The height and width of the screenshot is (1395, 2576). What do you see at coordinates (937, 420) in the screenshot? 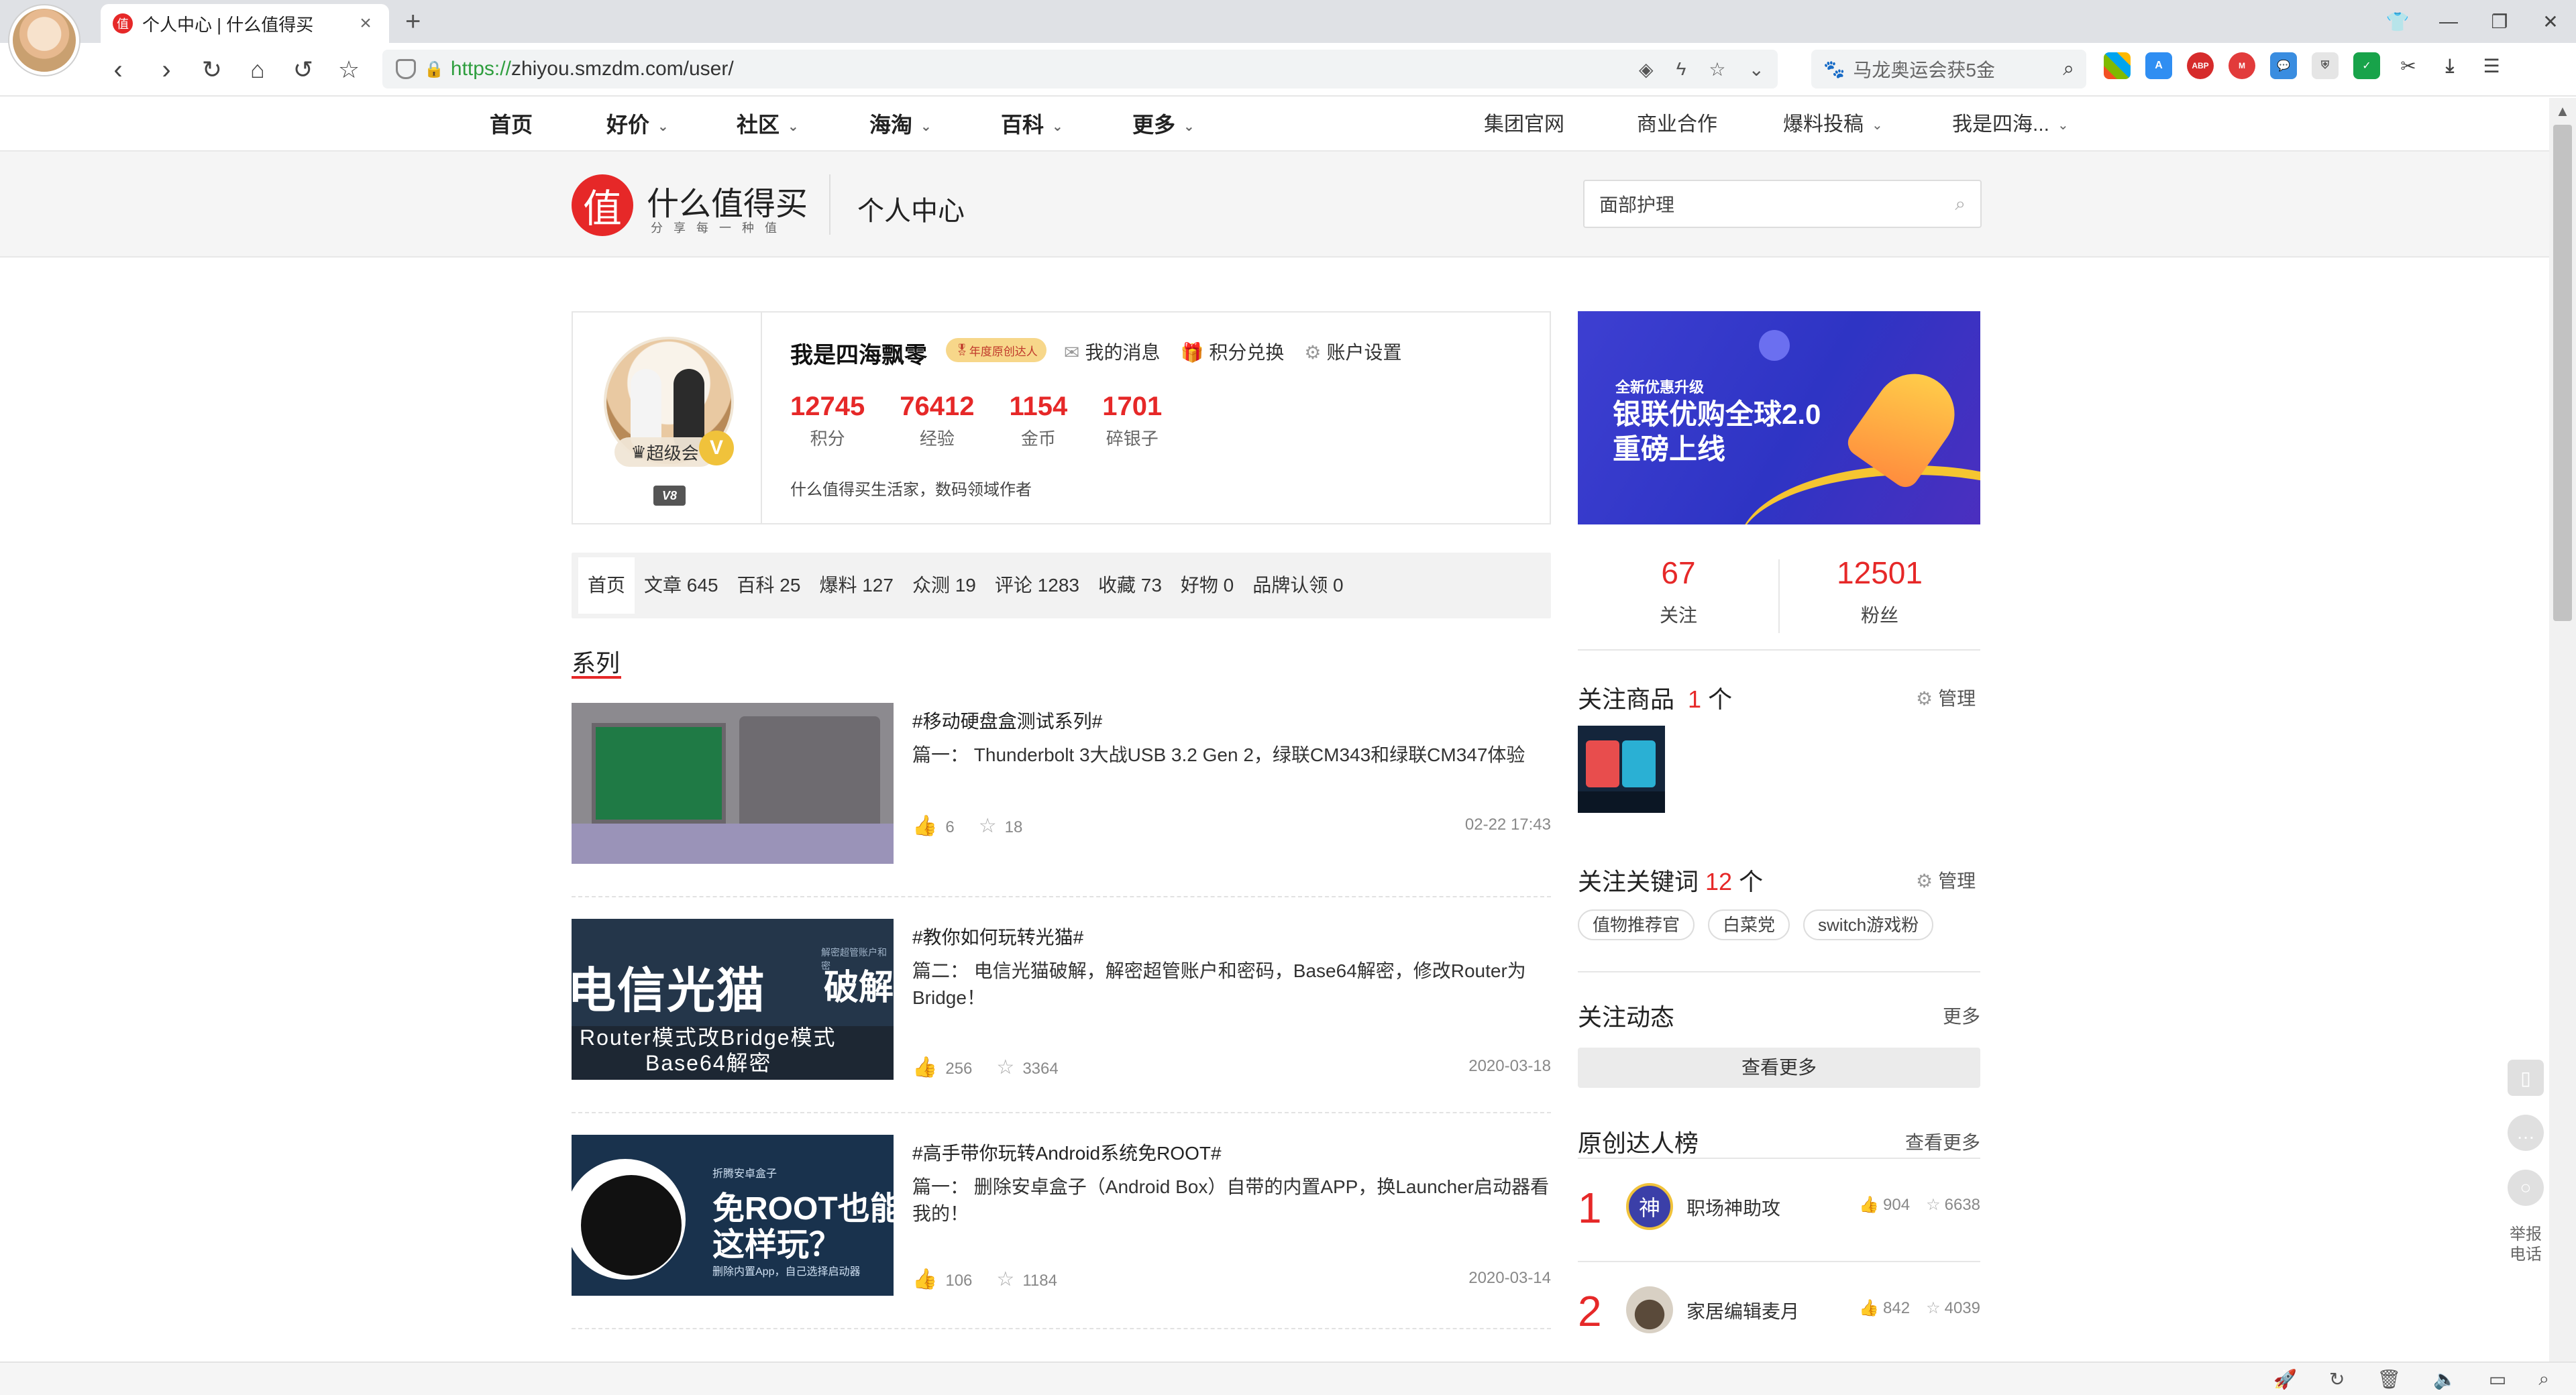
I see `stat-exp: 76412 经验` at bounding box center [937, 420].